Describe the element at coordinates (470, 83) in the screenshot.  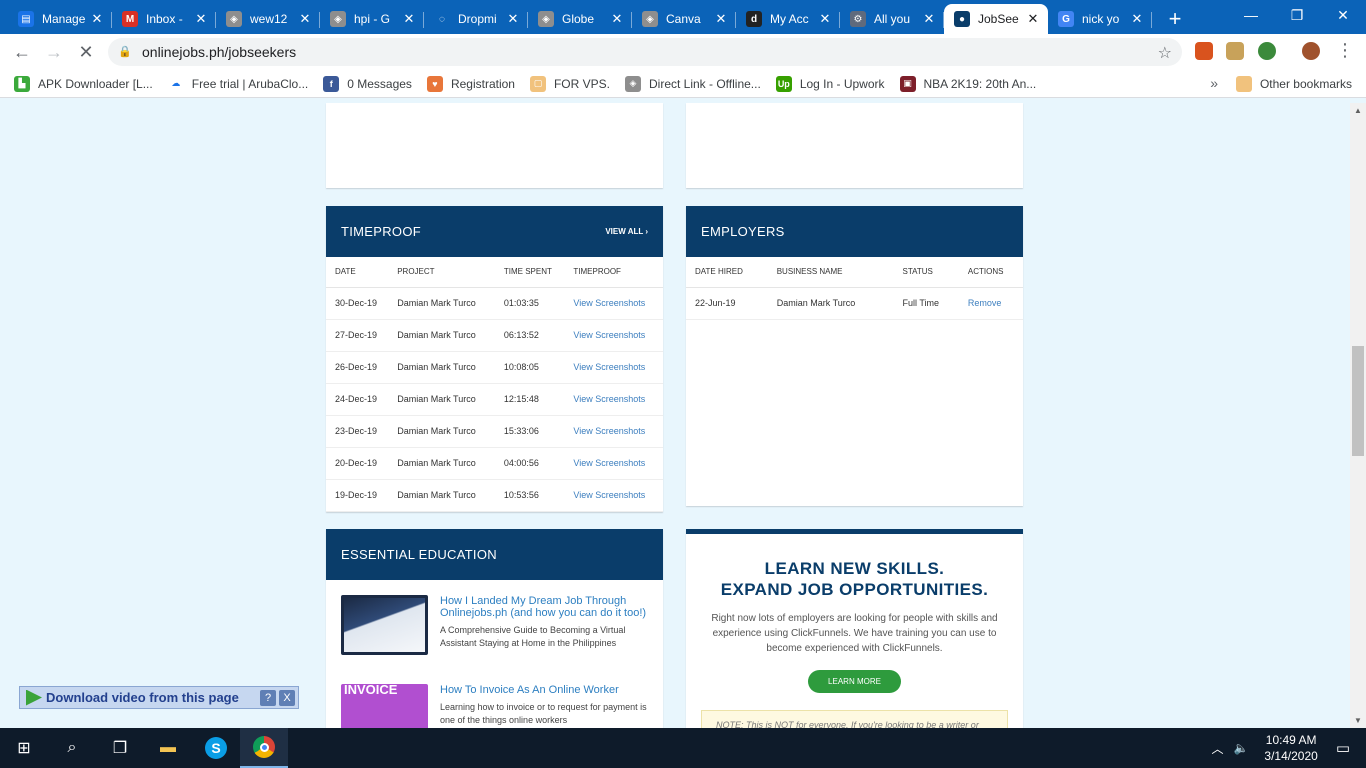
I see `bookmark-item: ♥ Registration` at that location.